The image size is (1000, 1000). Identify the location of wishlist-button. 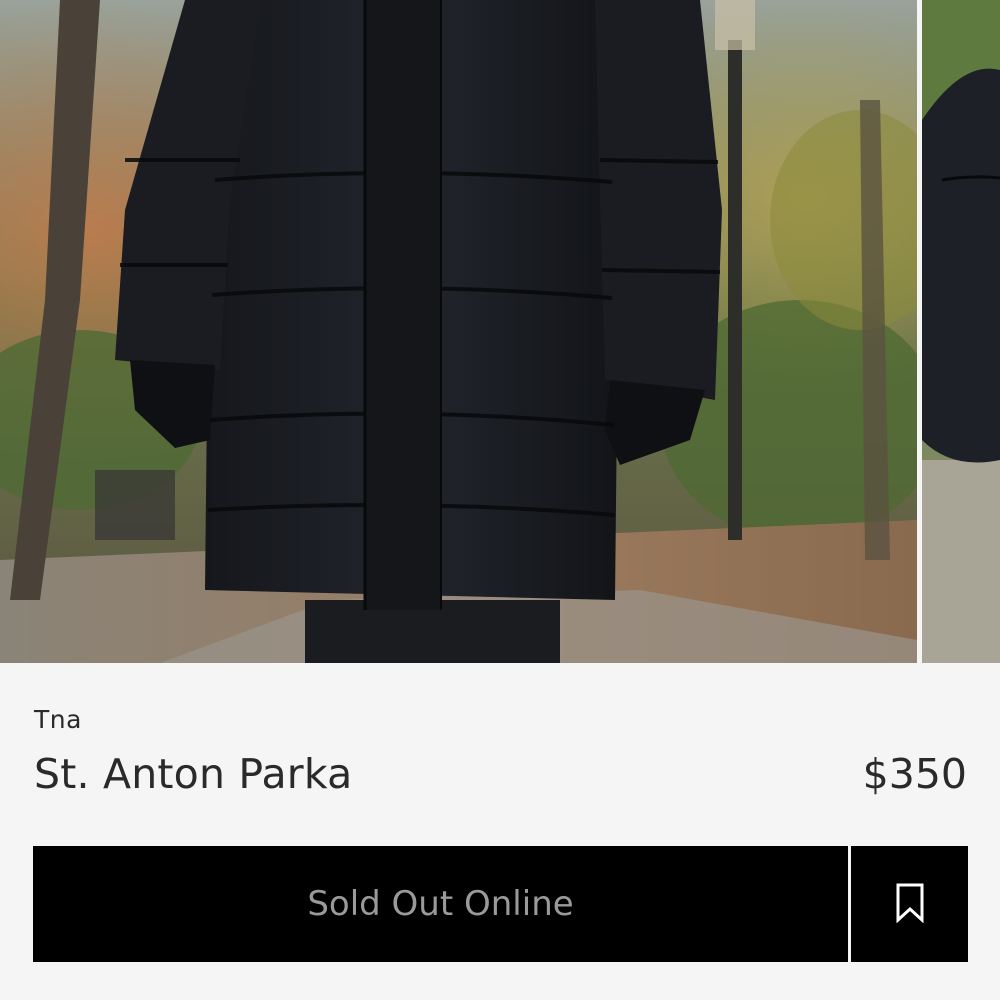
(909, 904).